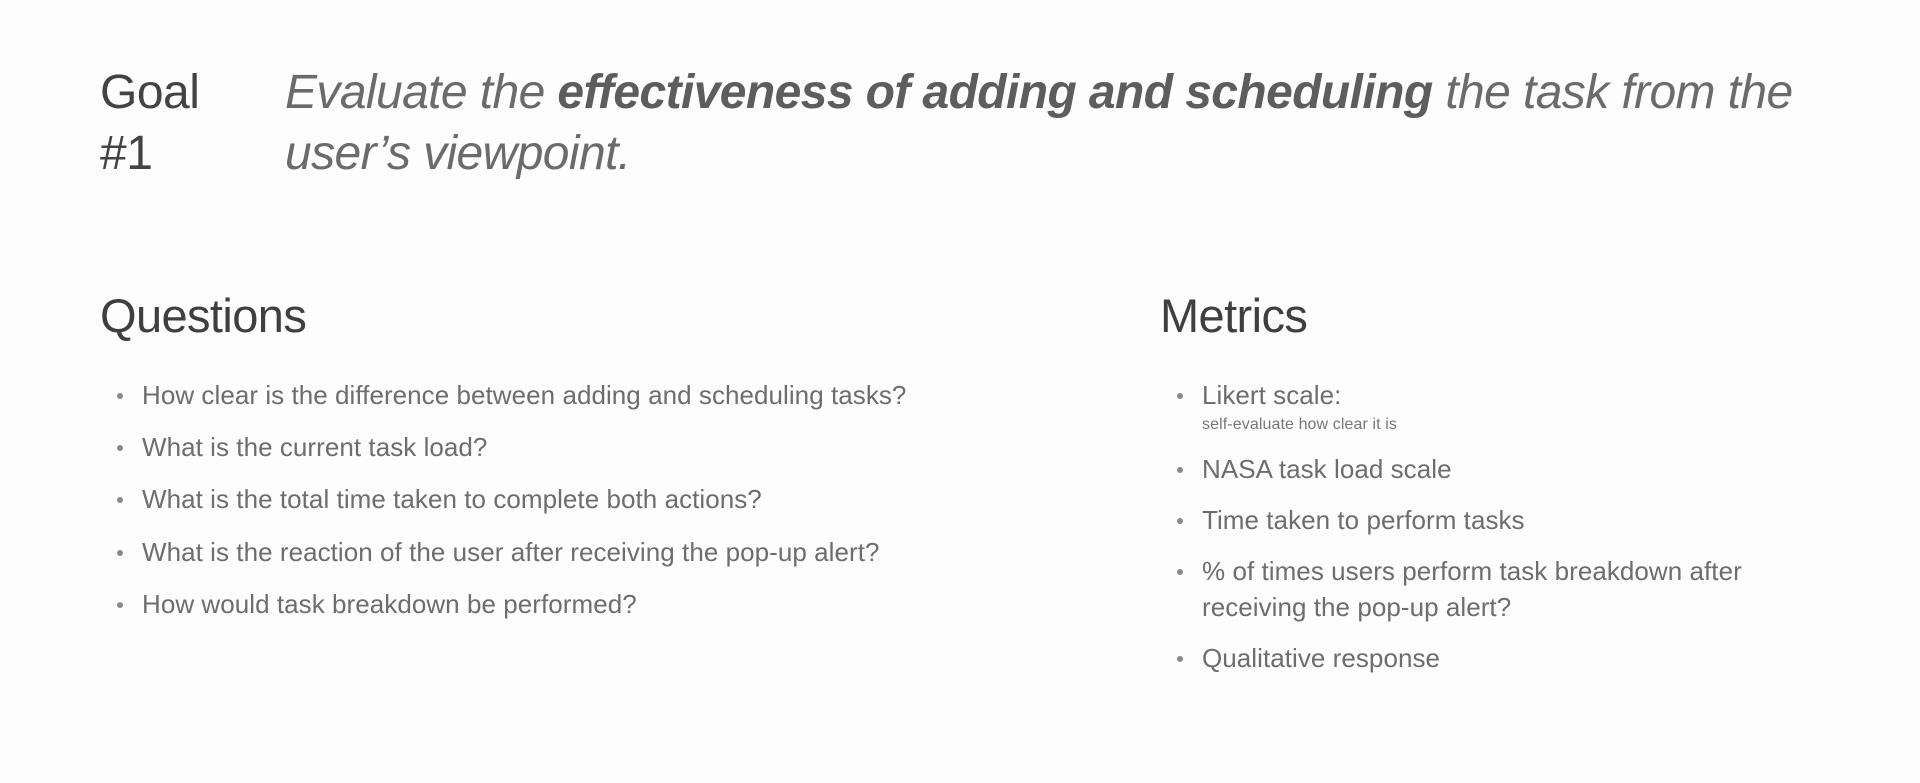 This screenshot has width=1920, height=783. What do you see at coordinates (389, 604) in the screenshot?
I see `question-text: How would task breakdown be performed?` at bounding box center [389, 604].